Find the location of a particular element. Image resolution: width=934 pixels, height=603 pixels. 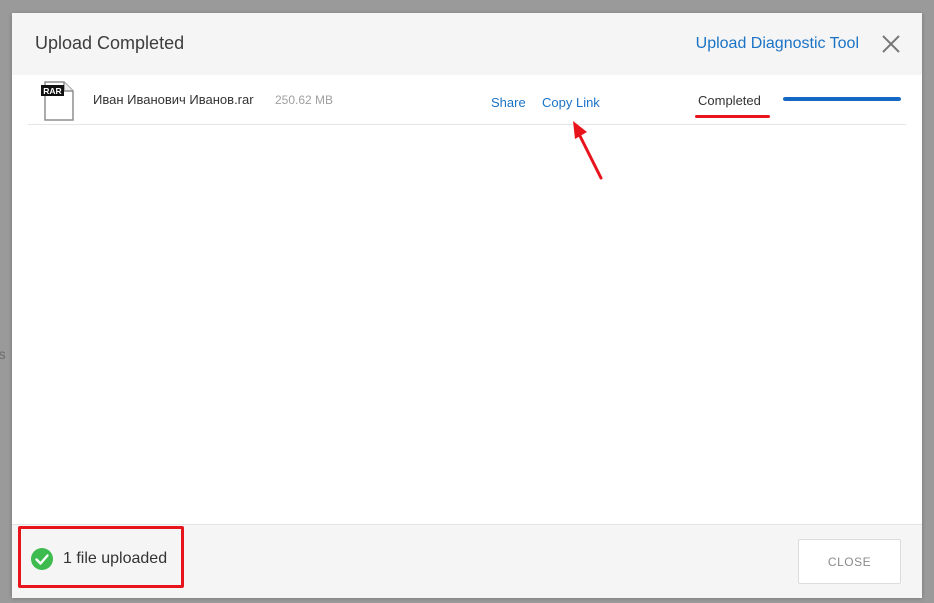

upload-progress-fill is located at coordinates (842, 99).